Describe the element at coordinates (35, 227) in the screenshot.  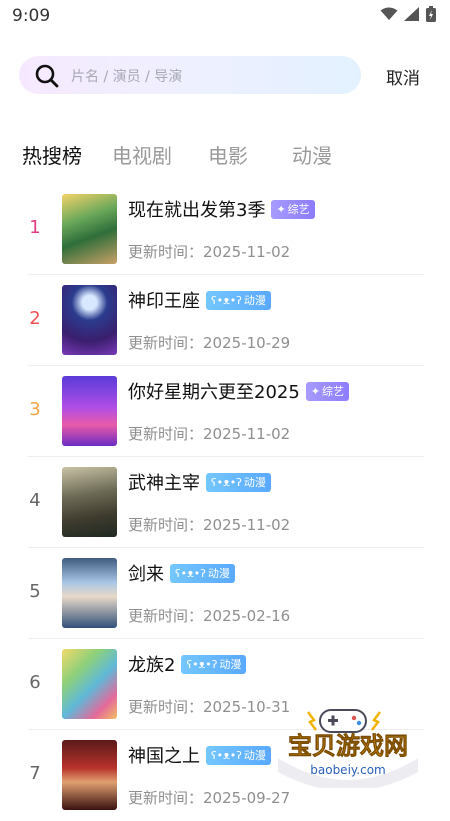
I see `rank-number: 1` at that location.